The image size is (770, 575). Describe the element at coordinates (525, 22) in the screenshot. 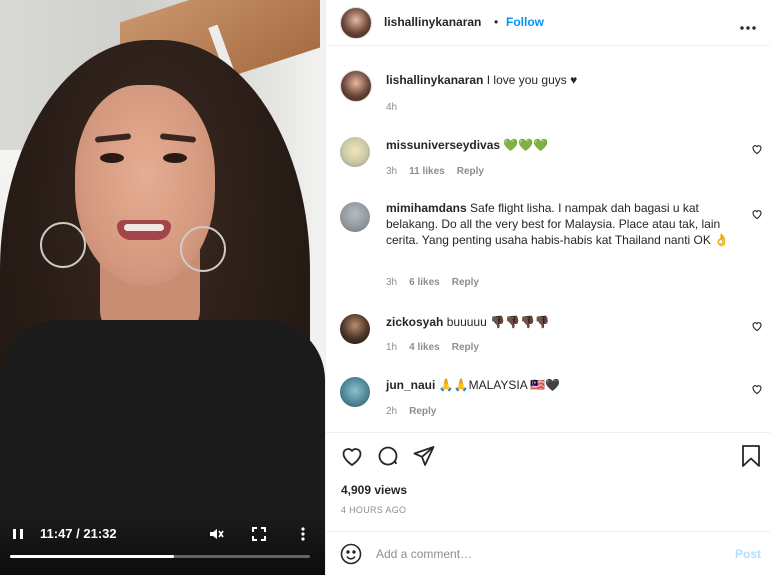

I see `follow-button: Follow` at that location.